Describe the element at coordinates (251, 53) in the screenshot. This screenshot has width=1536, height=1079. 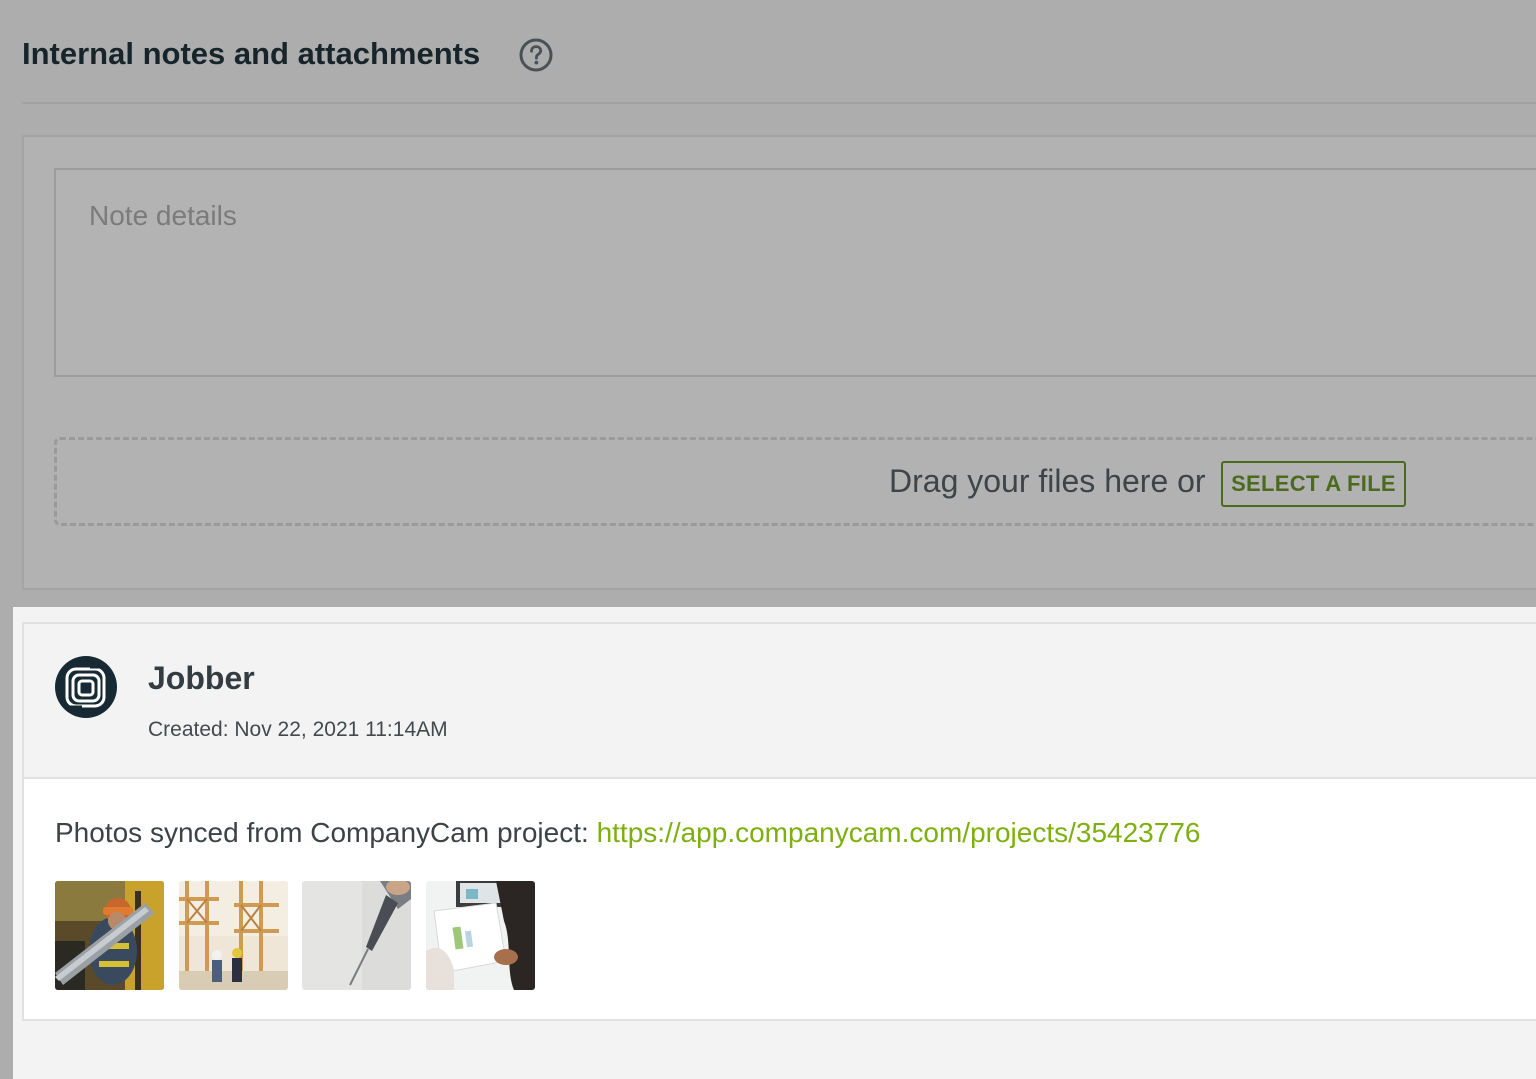
I see `section-title: Internal notes and attachments` at that location.